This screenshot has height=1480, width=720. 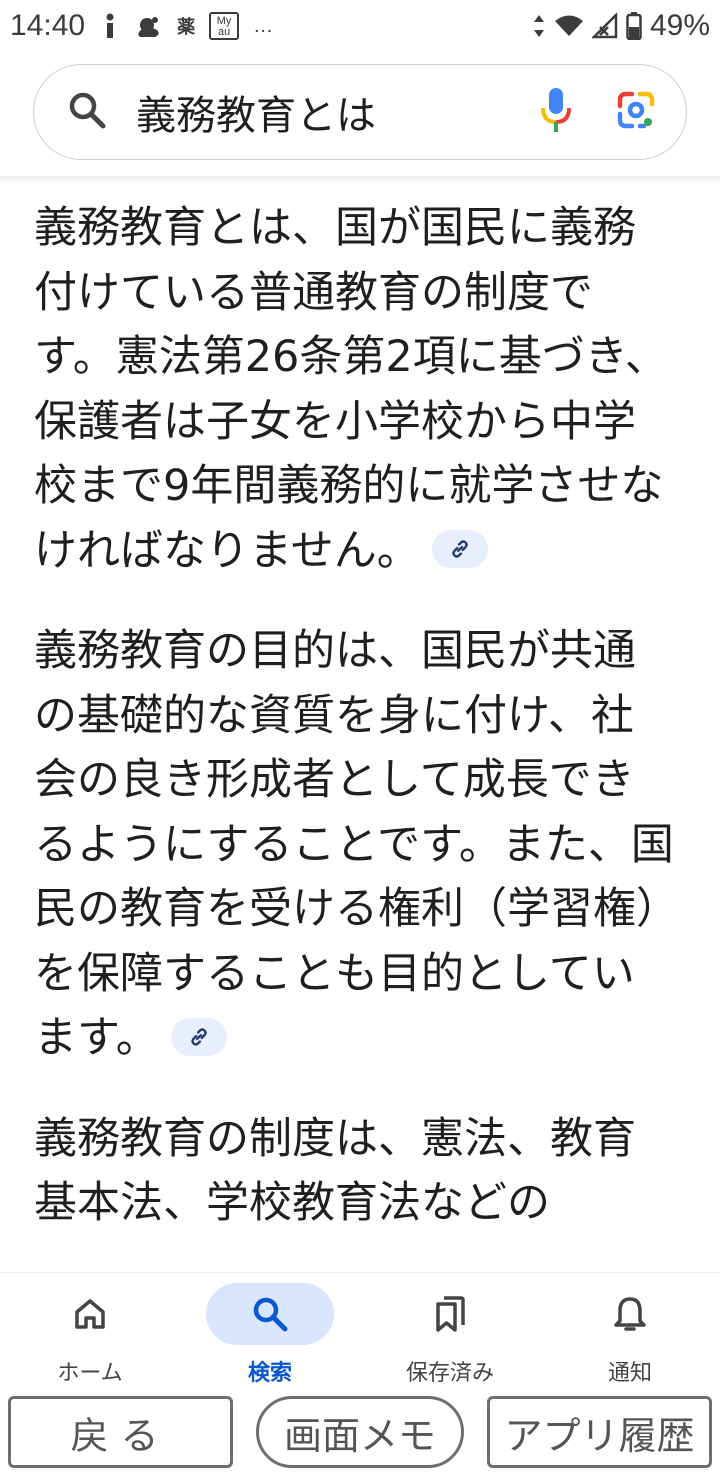 What do you see at coordinates (186, 27) in the screenshot?
I see `medicine-app-icon: 薬` at bounding box center [186, 27].